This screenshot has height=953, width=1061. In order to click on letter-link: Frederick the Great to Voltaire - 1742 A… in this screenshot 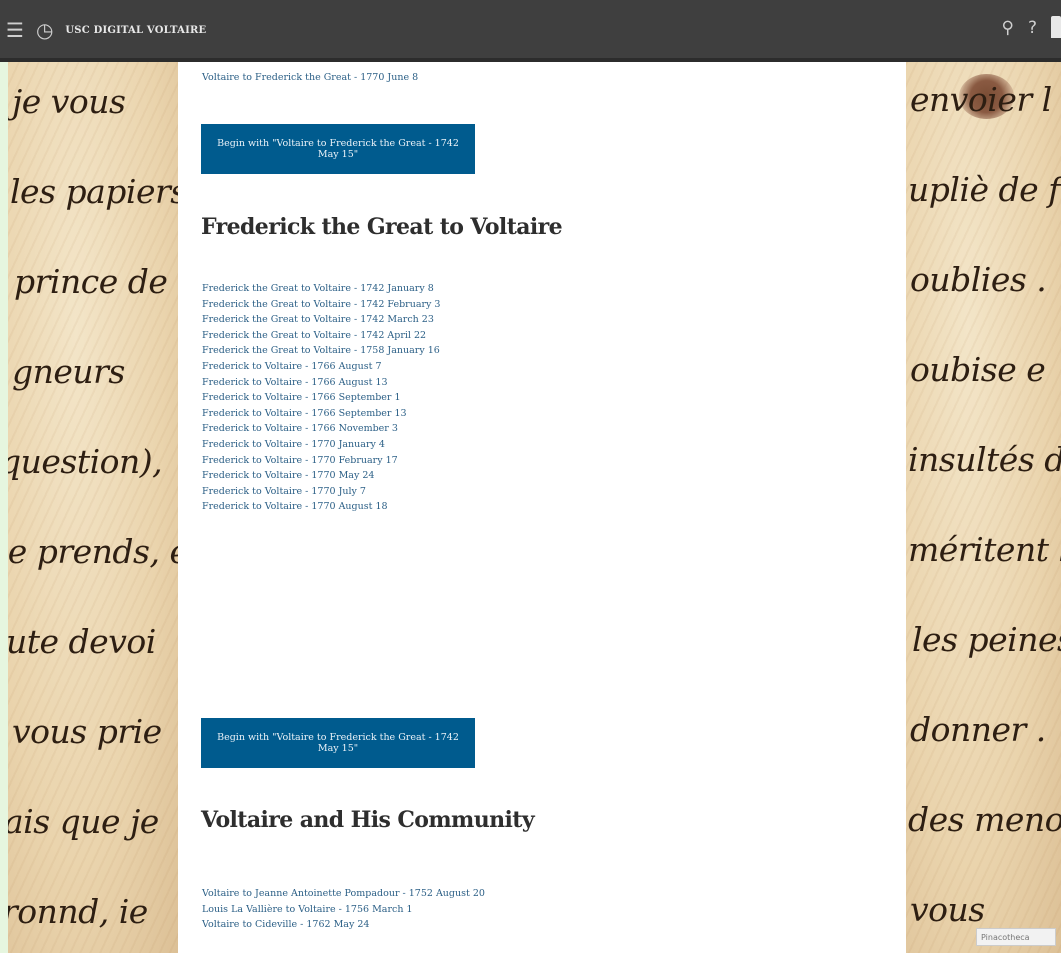, I will do `click(321, 336)`.